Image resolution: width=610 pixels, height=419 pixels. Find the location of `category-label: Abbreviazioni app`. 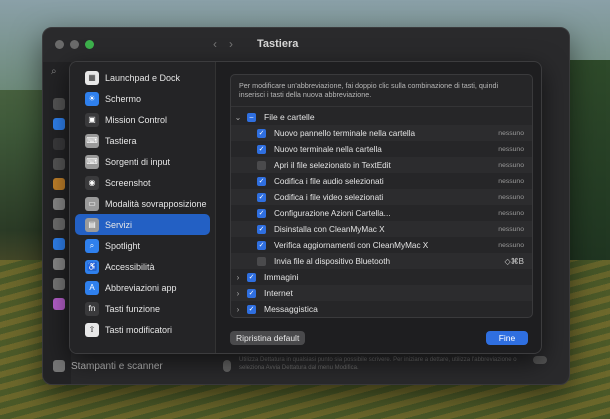

category-label: Abbreviazioni app is located at coordinates (141, 287).